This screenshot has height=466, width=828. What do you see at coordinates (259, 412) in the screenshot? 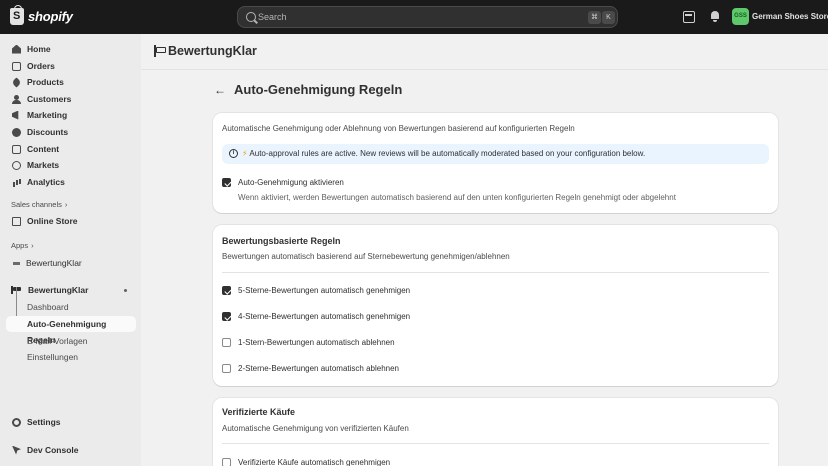
I see `card-title: Verifizierte Käufe` at bounding box center [259, 412].